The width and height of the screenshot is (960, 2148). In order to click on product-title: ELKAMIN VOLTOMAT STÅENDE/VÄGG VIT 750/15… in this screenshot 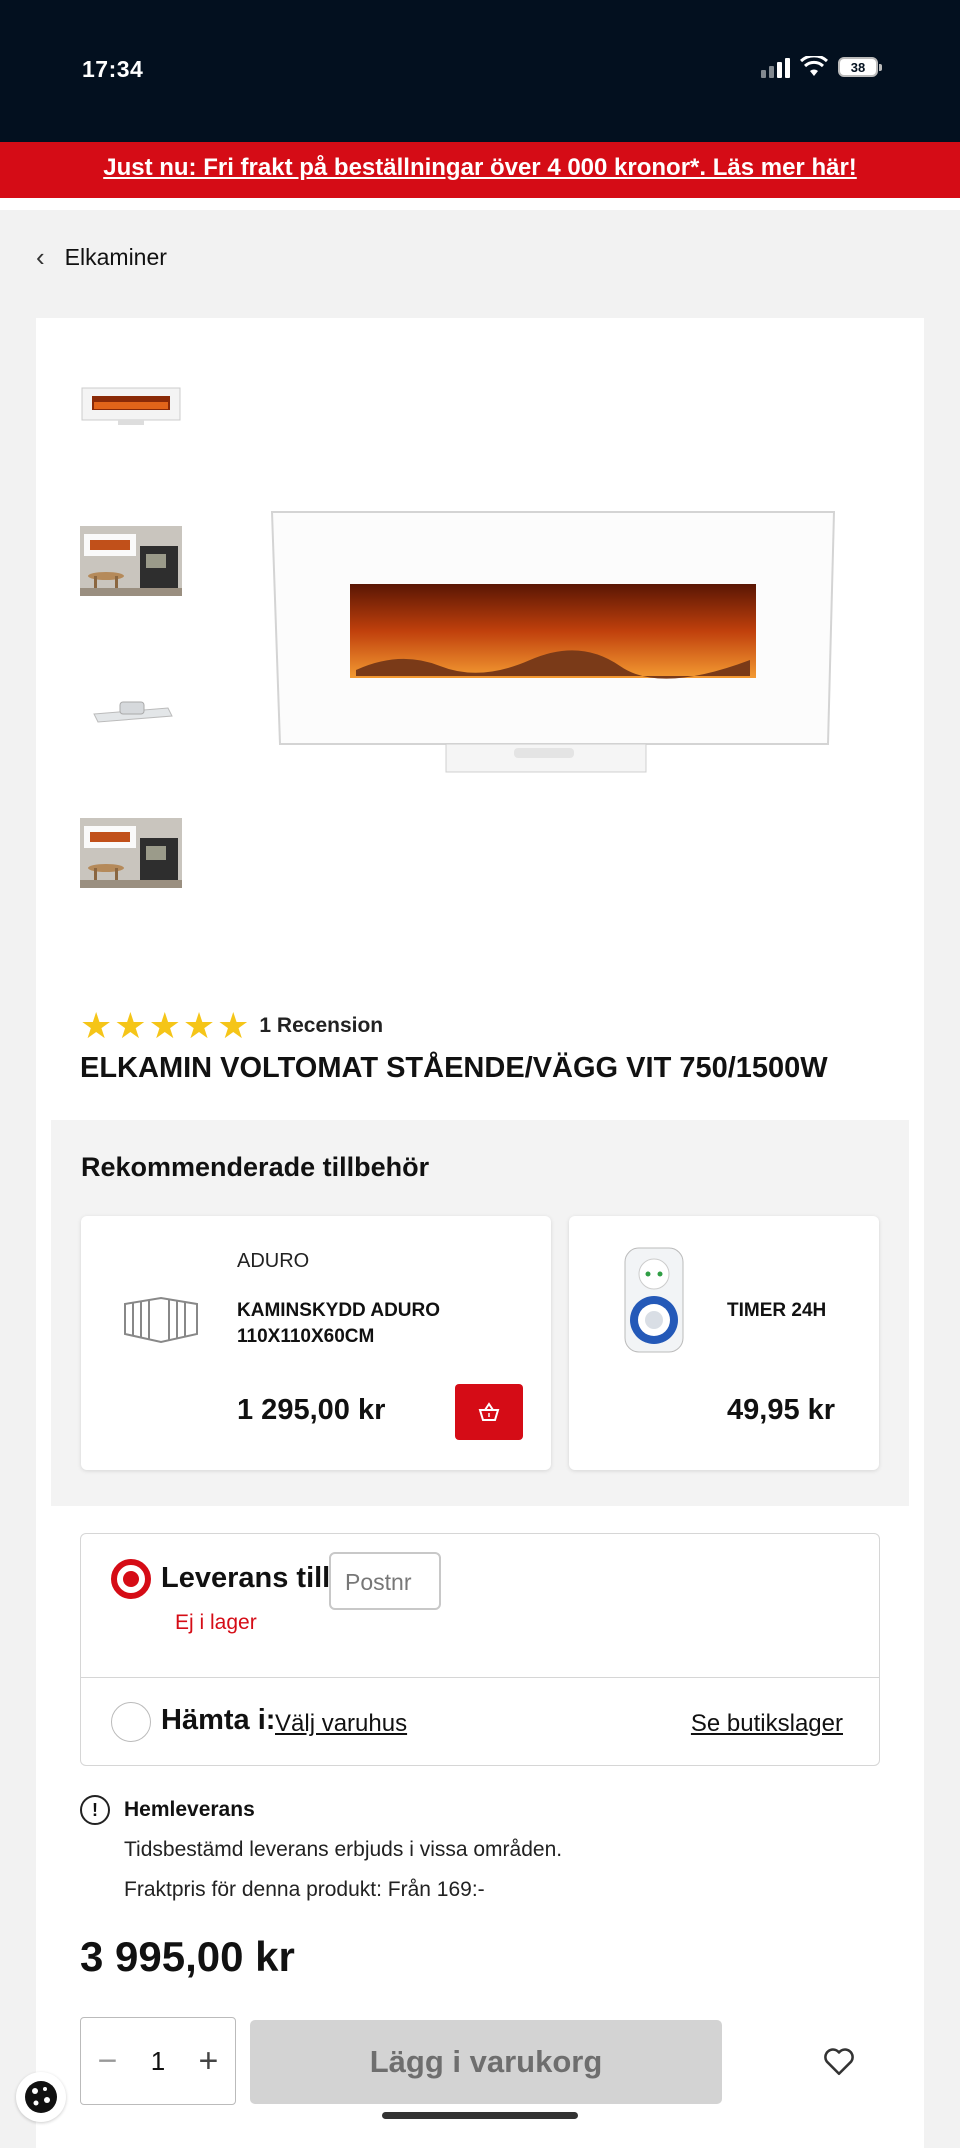, I will do `click(454, 1068)`.